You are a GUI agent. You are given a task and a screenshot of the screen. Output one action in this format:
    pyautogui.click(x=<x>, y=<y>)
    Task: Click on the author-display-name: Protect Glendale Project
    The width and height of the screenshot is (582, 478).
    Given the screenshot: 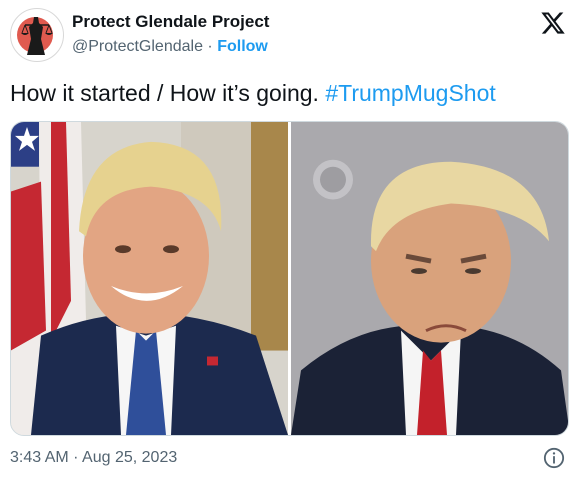 What is the action you would take?
    pyautogui.click(x=170, y=22)
    